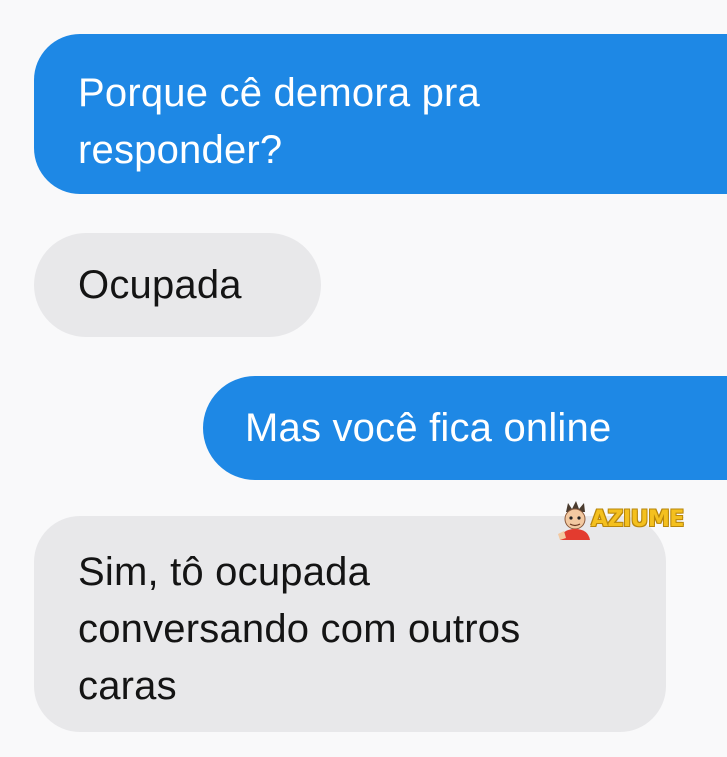 The image size is (727, 757). Describe the element at coordinates (637, 519) in the screenshot. I see `watermark-text: AZIUME` at that location.